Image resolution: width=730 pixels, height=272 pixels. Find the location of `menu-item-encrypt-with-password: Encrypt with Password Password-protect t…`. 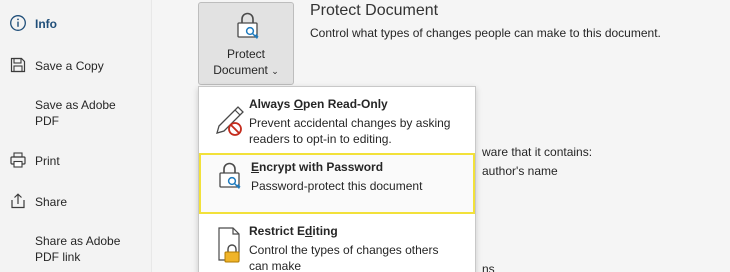

menu-item-encrypt-with-password: Encrypt with Password Password-protect t… is located at coordinates (337, 183).